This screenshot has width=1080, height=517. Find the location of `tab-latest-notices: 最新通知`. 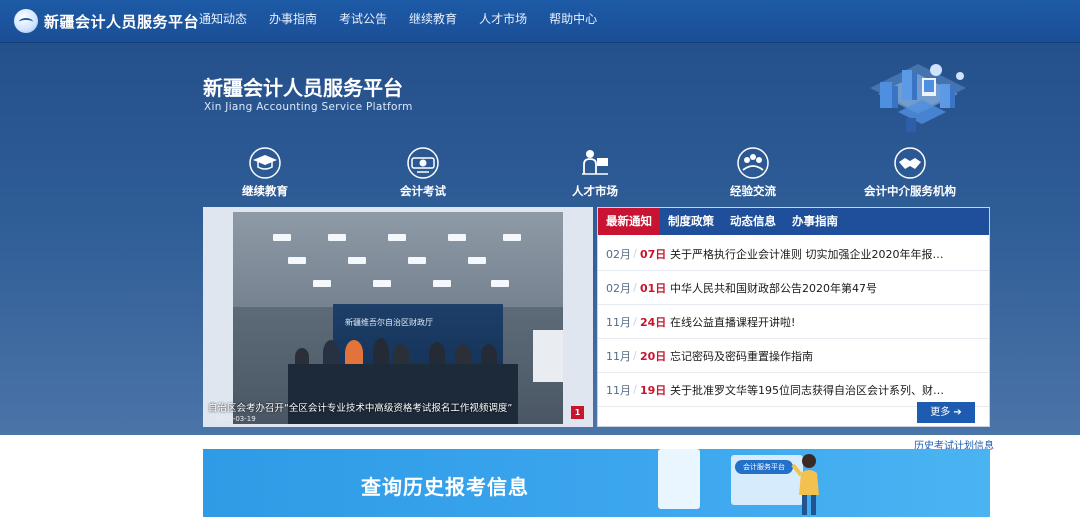

tab-latest-notices: 最新通知 is located at coordinates (629, 221).